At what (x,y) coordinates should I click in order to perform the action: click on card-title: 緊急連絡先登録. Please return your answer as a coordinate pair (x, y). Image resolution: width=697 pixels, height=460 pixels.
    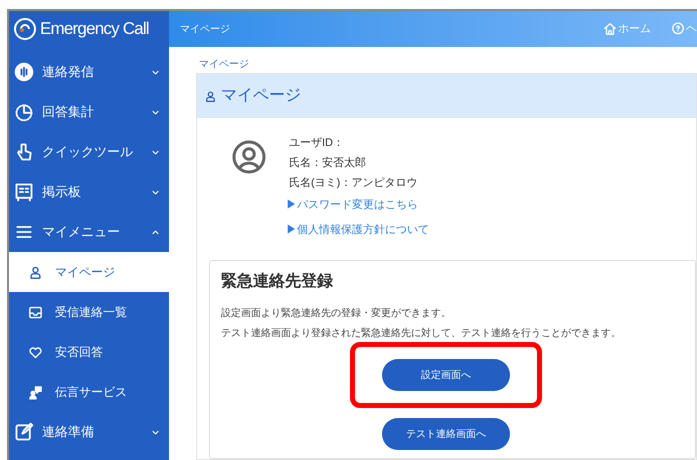
    Looking at the image, I should click on (277, 282).